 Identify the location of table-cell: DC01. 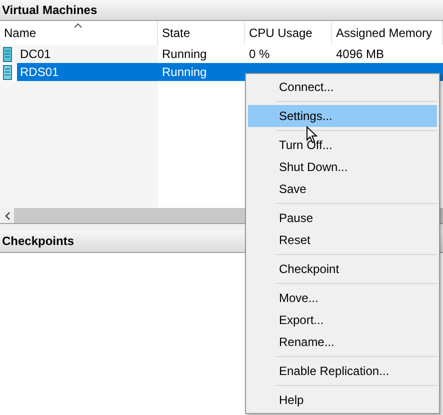
(79, 54).